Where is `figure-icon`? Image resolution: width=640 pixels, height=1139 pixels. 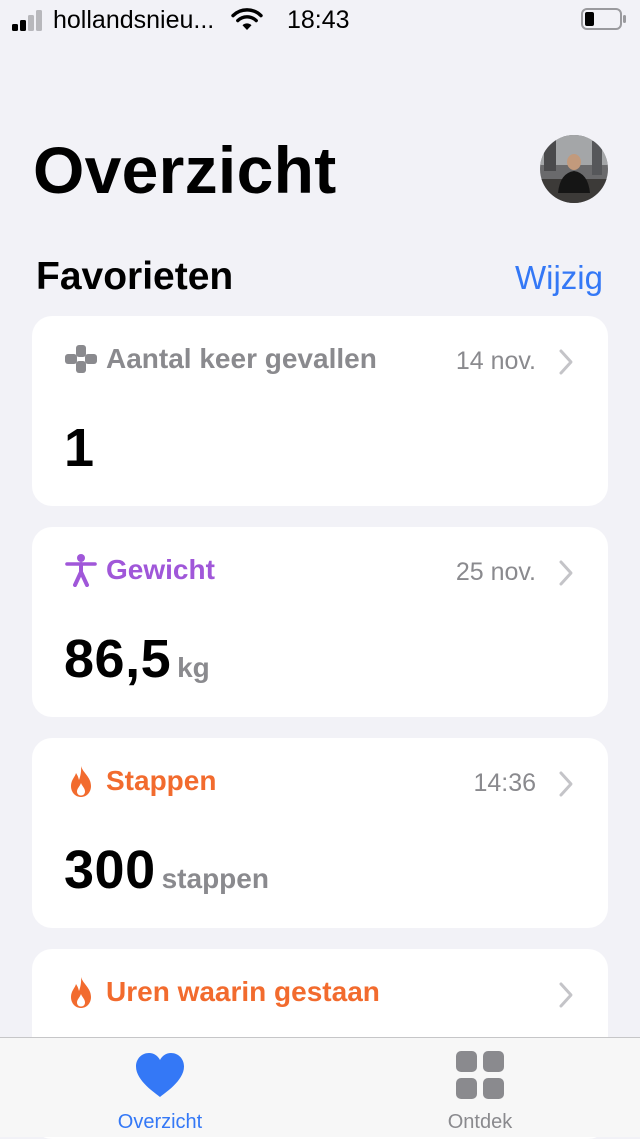 figure-icon is located at coordinates (81, 570).